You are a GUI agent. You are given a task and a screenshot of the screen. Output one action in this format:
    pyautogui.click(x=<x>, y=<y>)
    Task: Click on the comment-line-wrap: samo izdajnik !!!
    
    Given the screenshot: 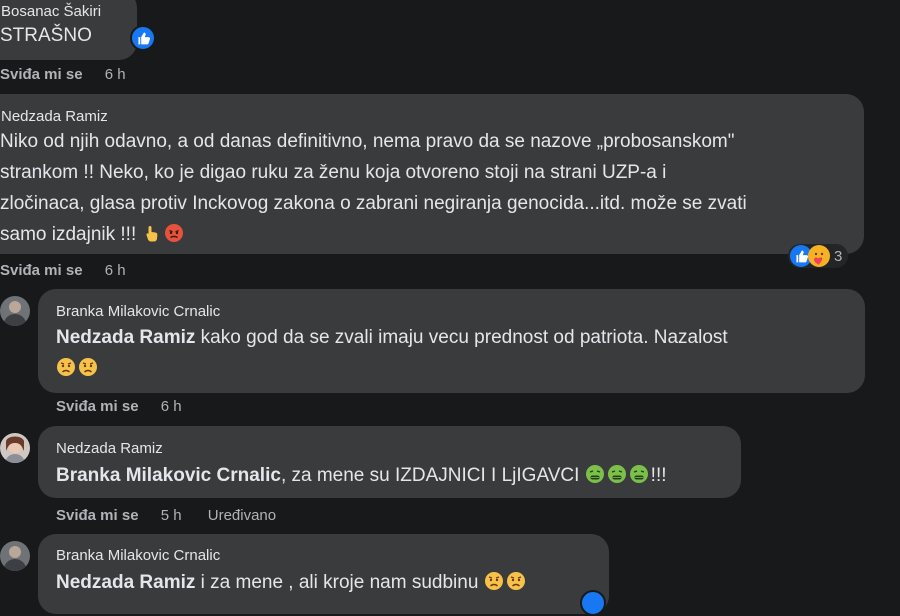 What is the action you would take?
    pyautogui.click(x=430, y=234)
    